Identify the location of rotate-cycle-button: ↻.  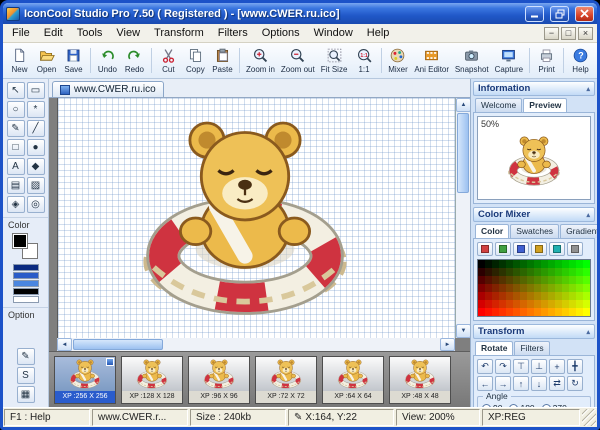
(575, 383).